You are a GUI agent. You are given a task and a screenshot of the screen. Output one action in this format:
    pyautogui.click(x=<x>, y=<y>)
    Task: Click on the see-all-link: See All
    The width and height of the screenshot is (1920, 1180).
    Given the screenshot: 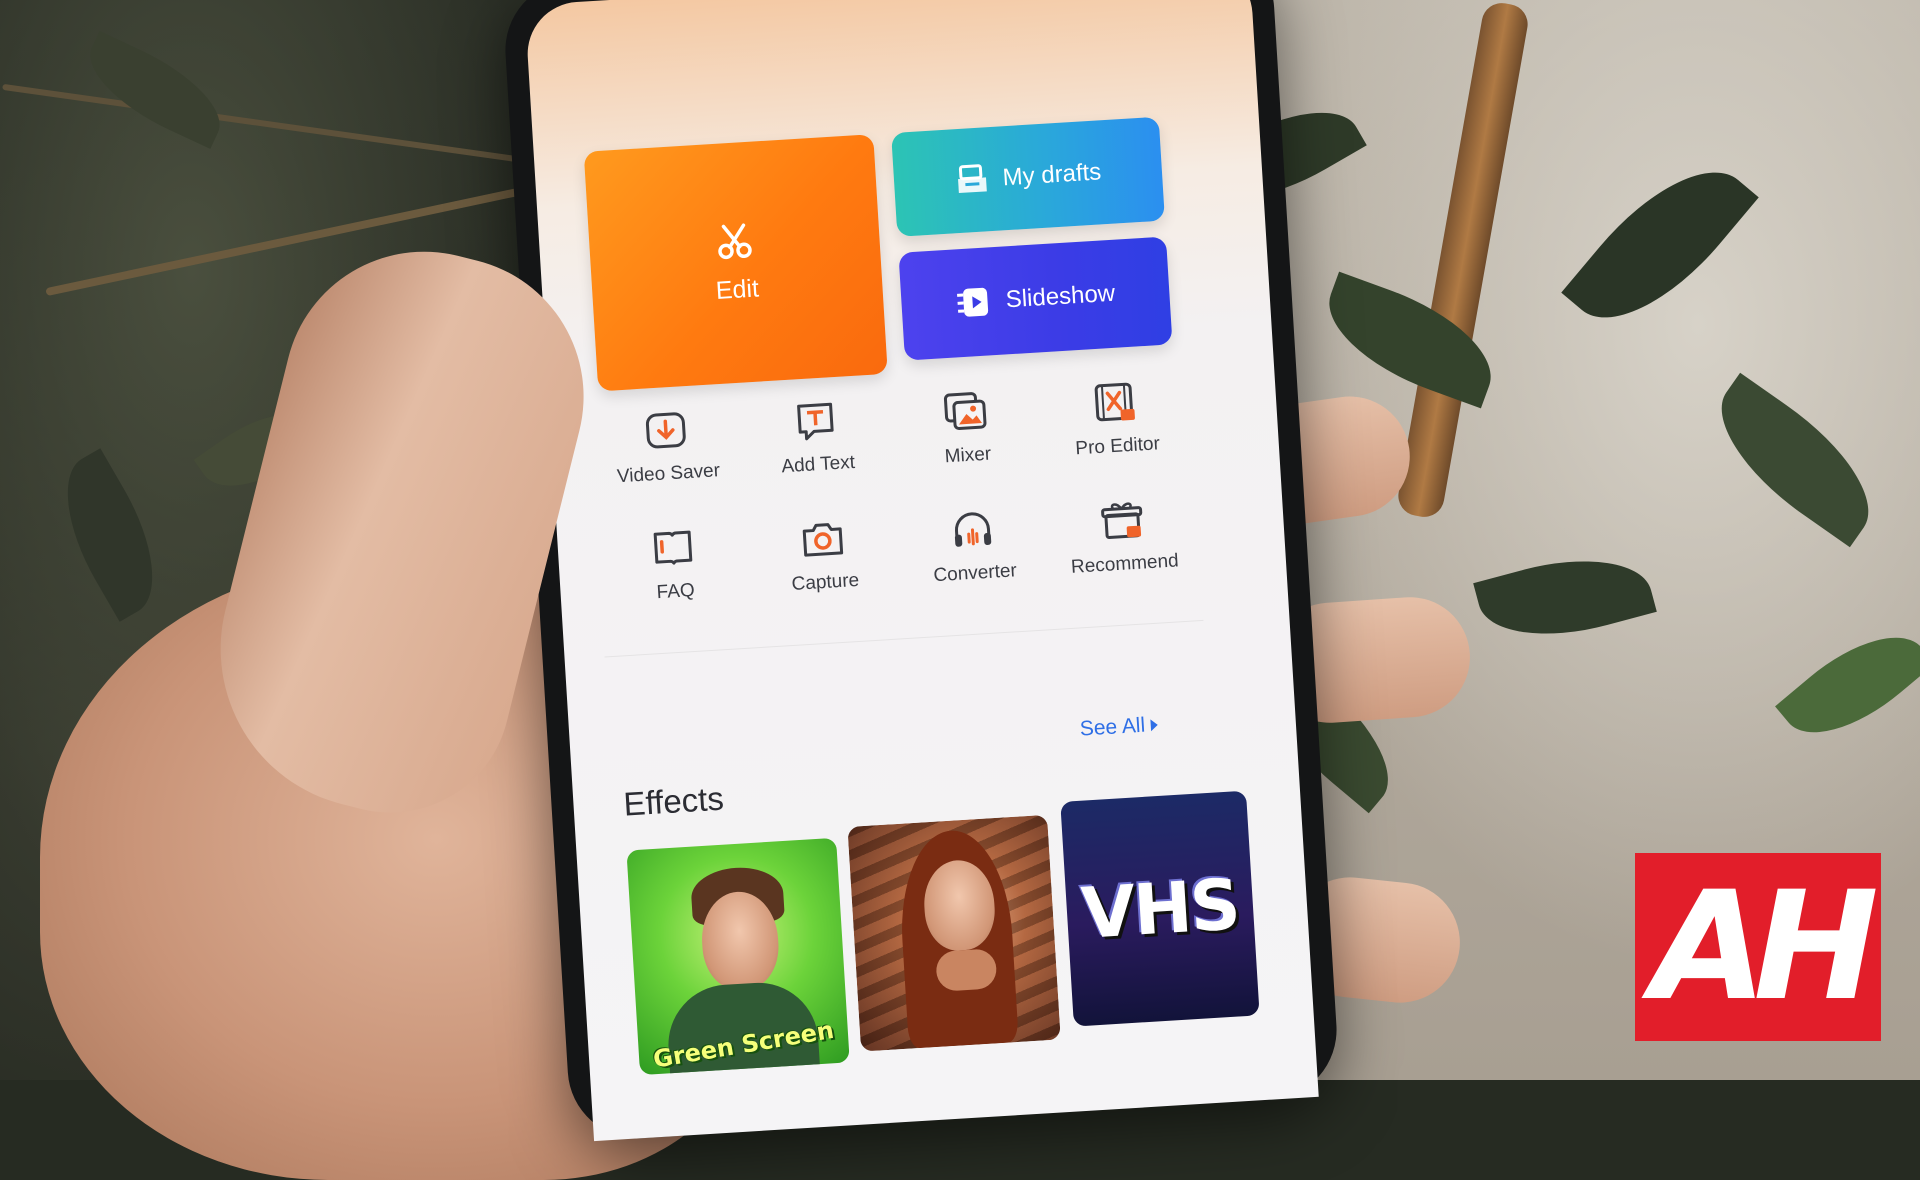 What is the action you would take?
    pyautogui.click(x=1119, y=727)
    